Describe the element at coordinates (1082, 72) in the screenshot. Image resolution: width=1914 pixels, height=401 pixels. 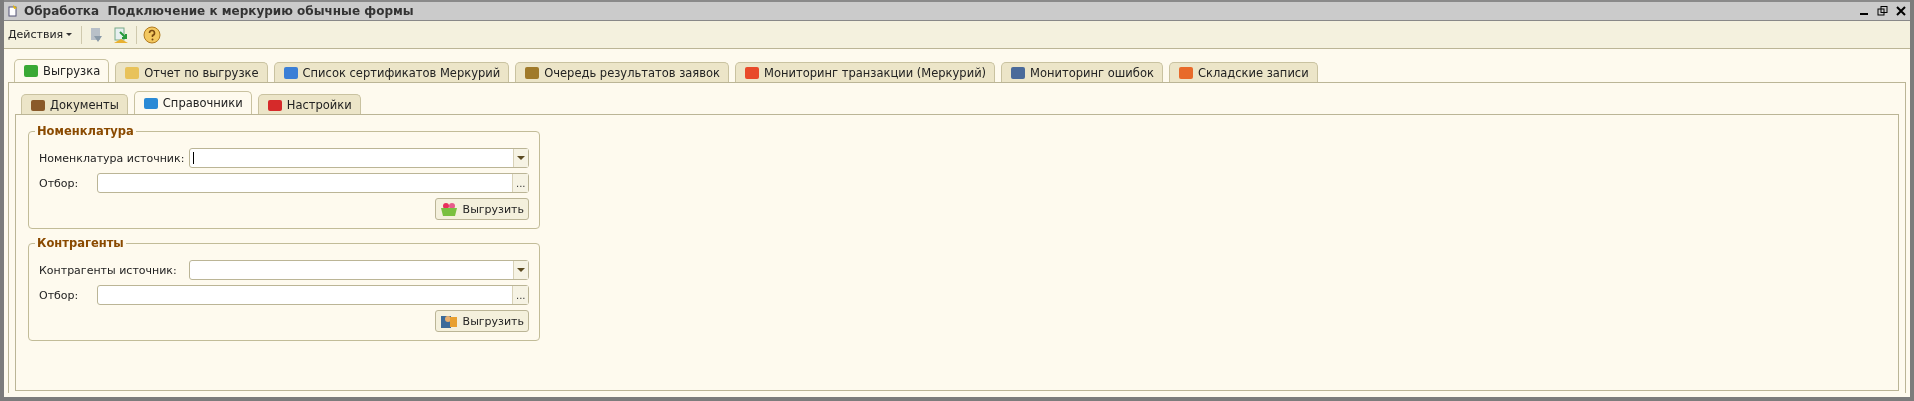
I see `tab: Мониторинг ошибок` at that location.